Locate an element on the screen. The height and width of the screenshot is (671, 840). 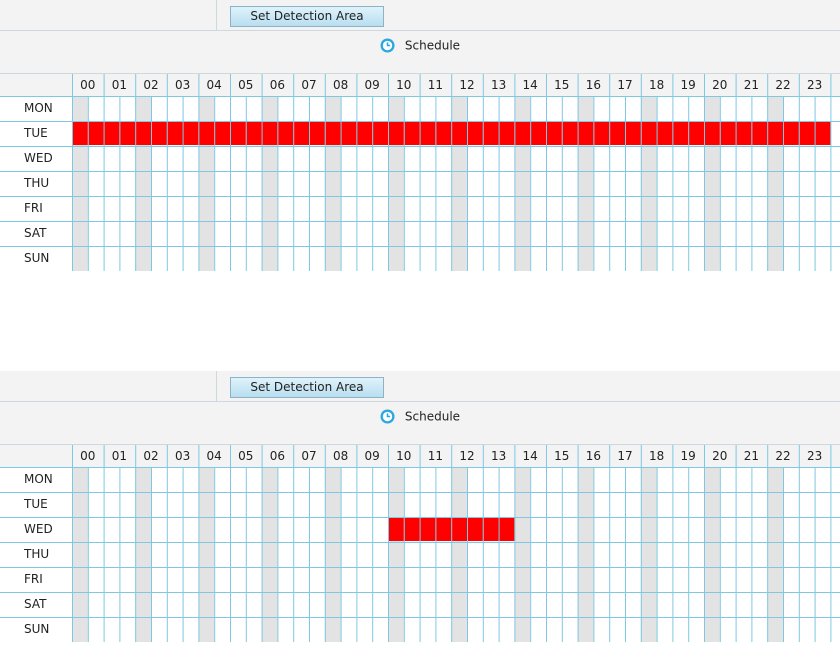
hour-label: 01 is located at coordinates (120, 85).